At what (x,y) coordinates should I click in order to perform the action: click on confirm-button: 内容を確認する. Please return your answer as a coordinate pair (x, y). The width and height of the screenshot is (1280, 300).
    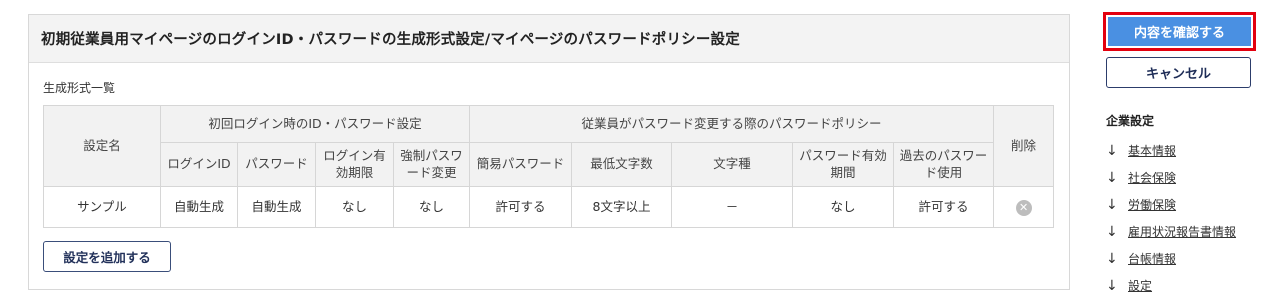
    Looking at the image, I should click on (1179, 31).